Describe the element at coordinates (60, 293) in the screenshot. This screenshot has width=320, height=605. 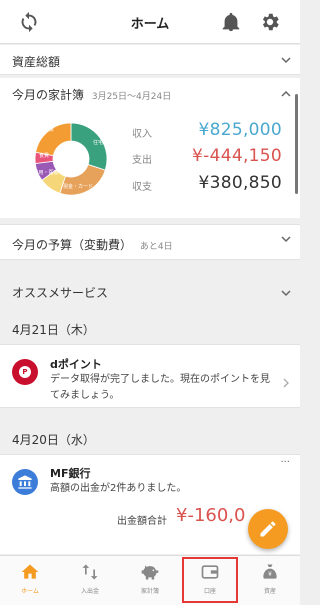
I see `recommend-label: オススメサービス` at that location.